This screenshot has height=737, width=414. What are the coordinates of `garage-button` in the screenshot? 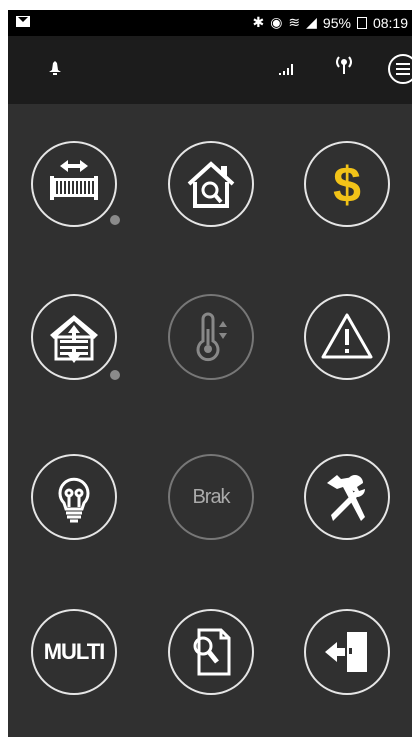 It's located at (74, 337).